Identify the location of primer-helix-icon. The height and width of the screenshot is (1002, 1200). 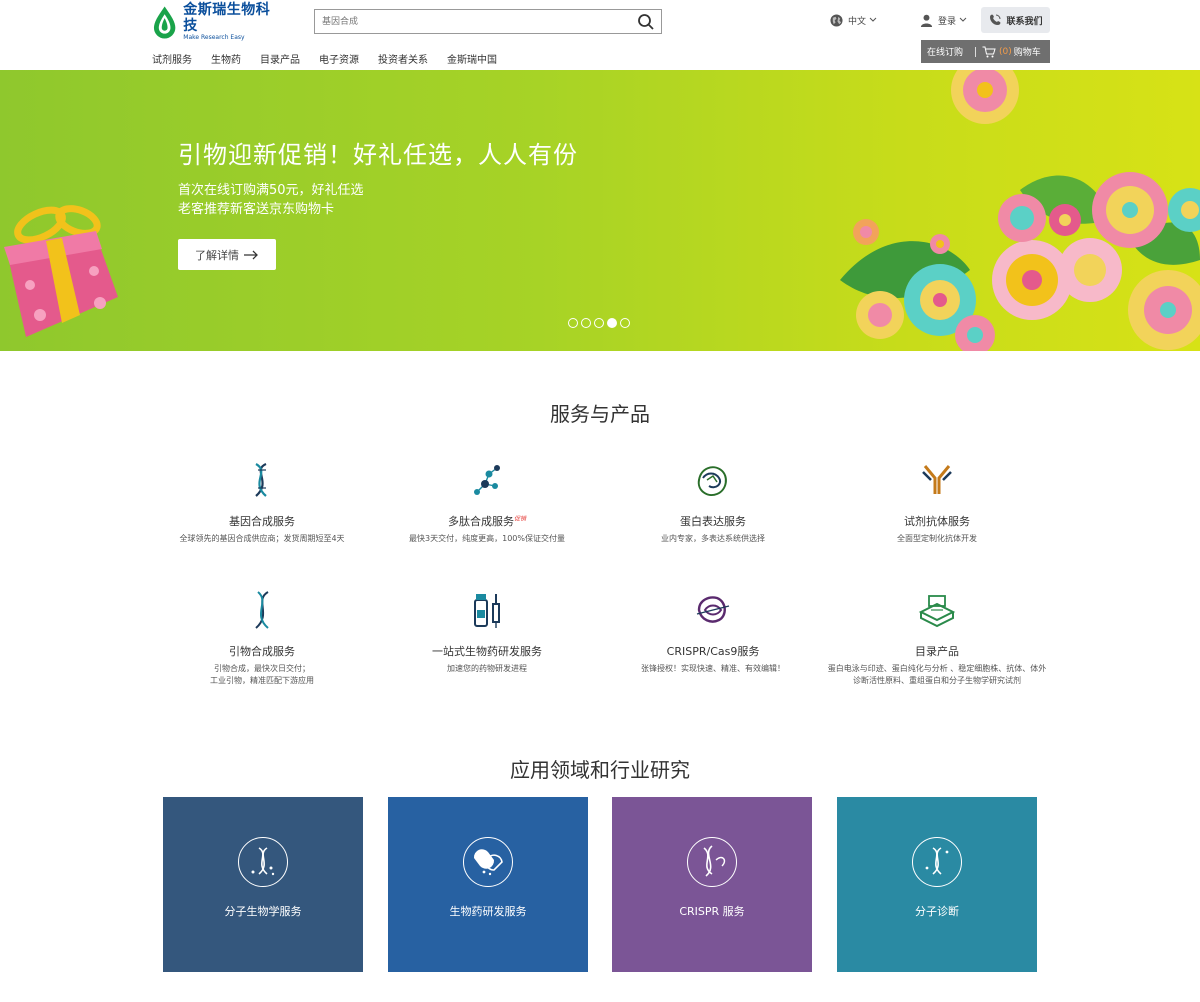
(262, 610).